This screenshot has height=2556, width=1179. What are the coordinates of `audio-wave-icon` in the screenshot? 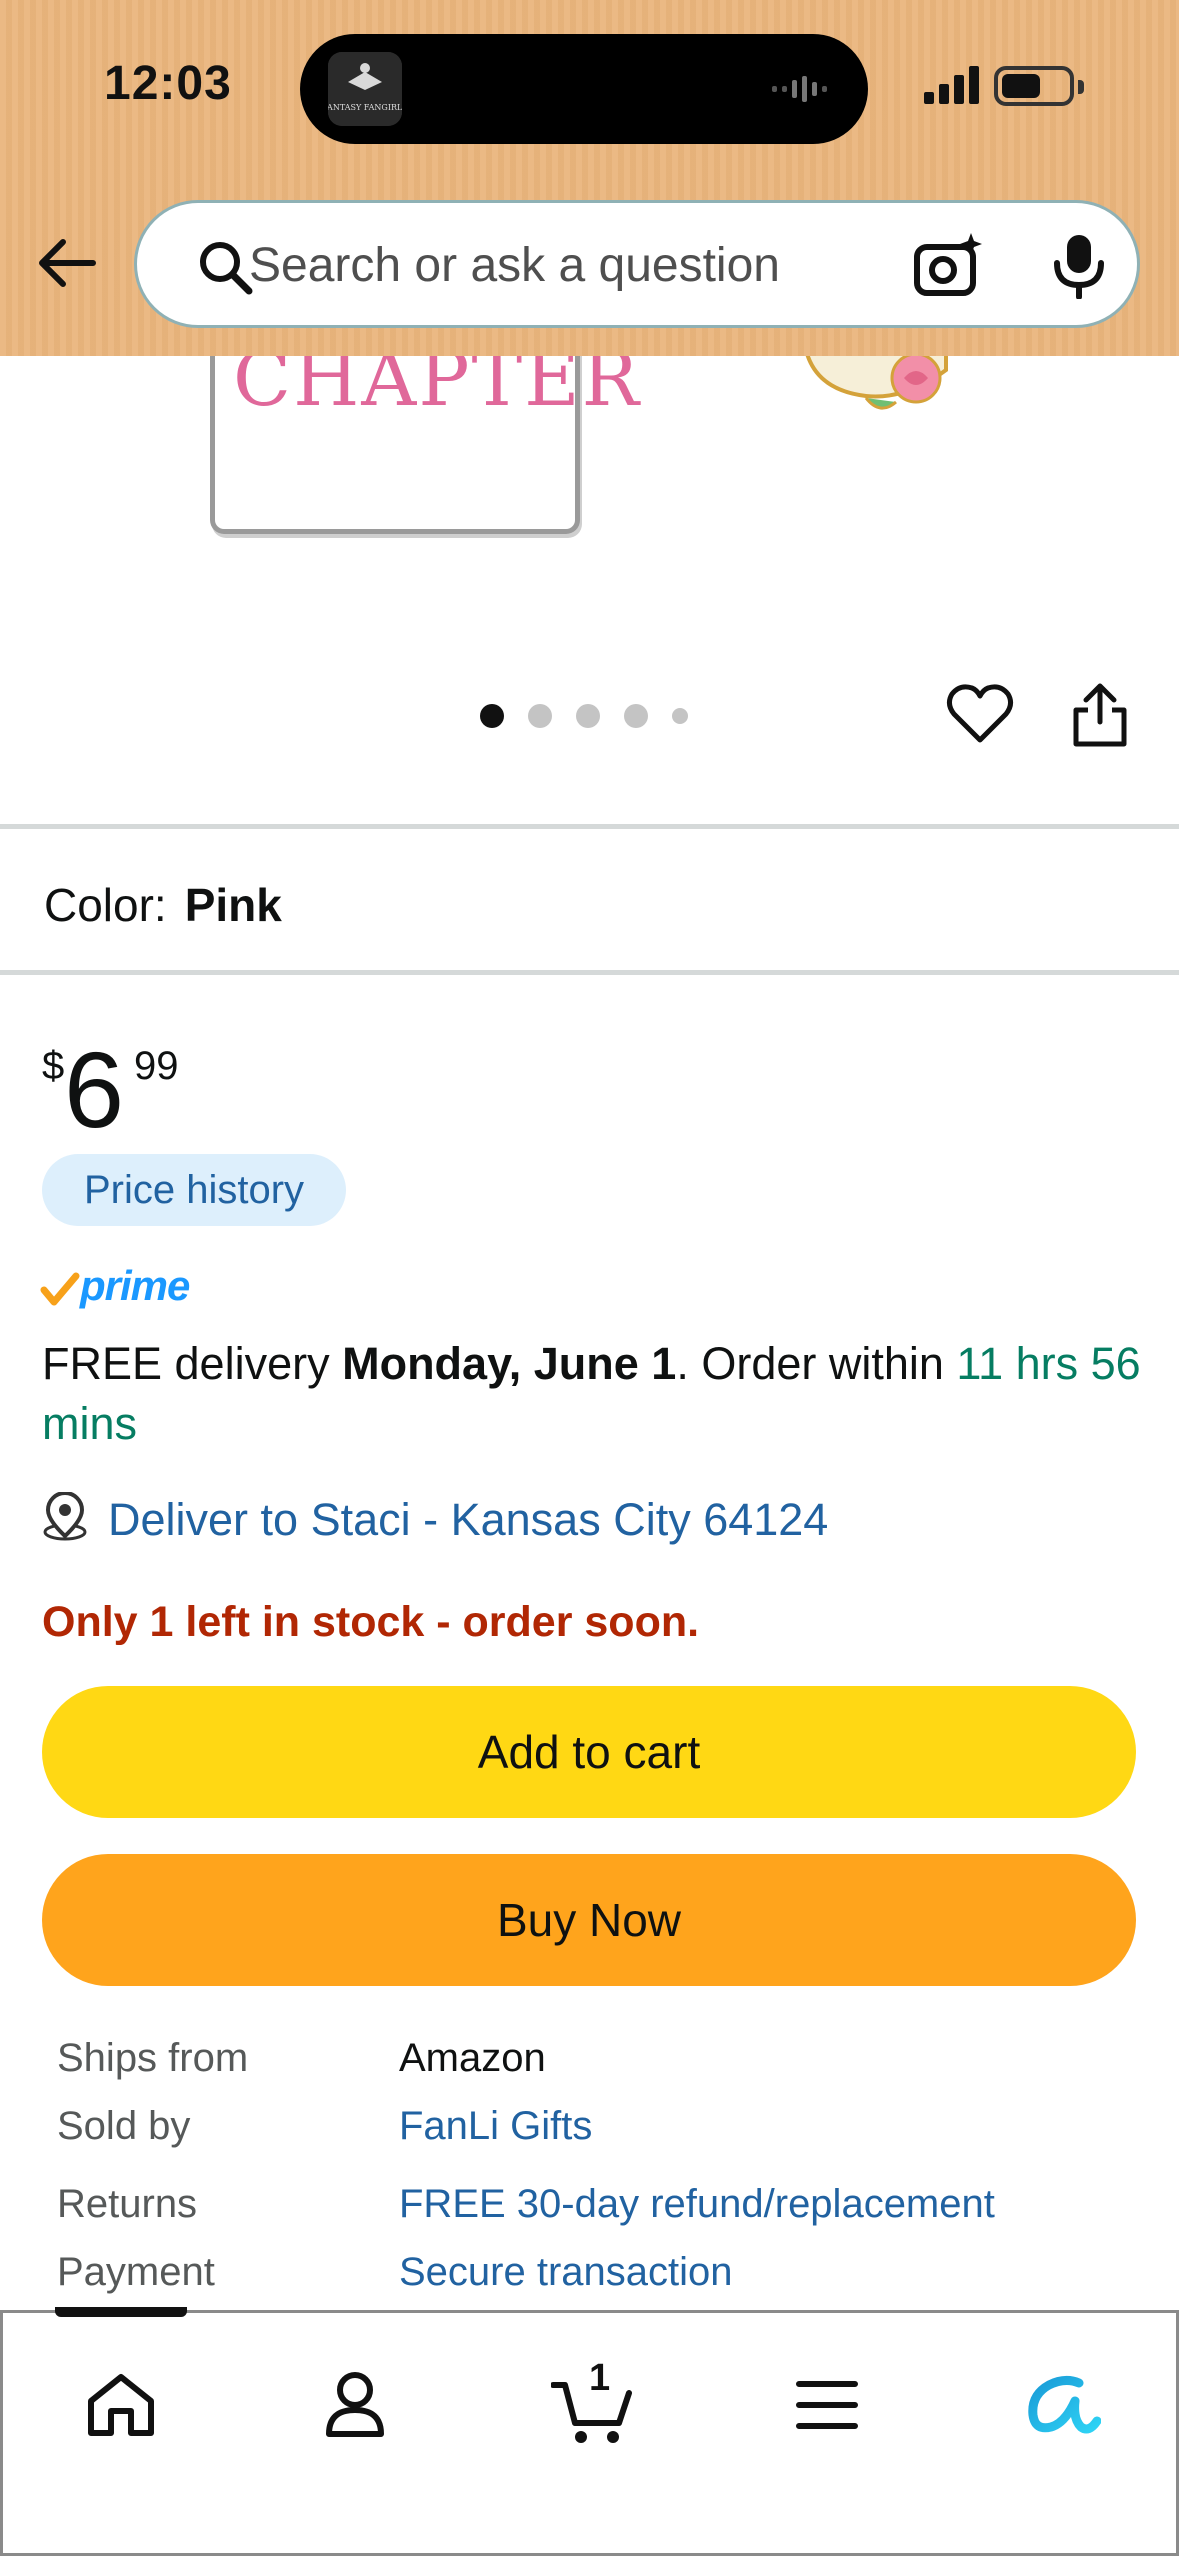 It's located at (804, 91).